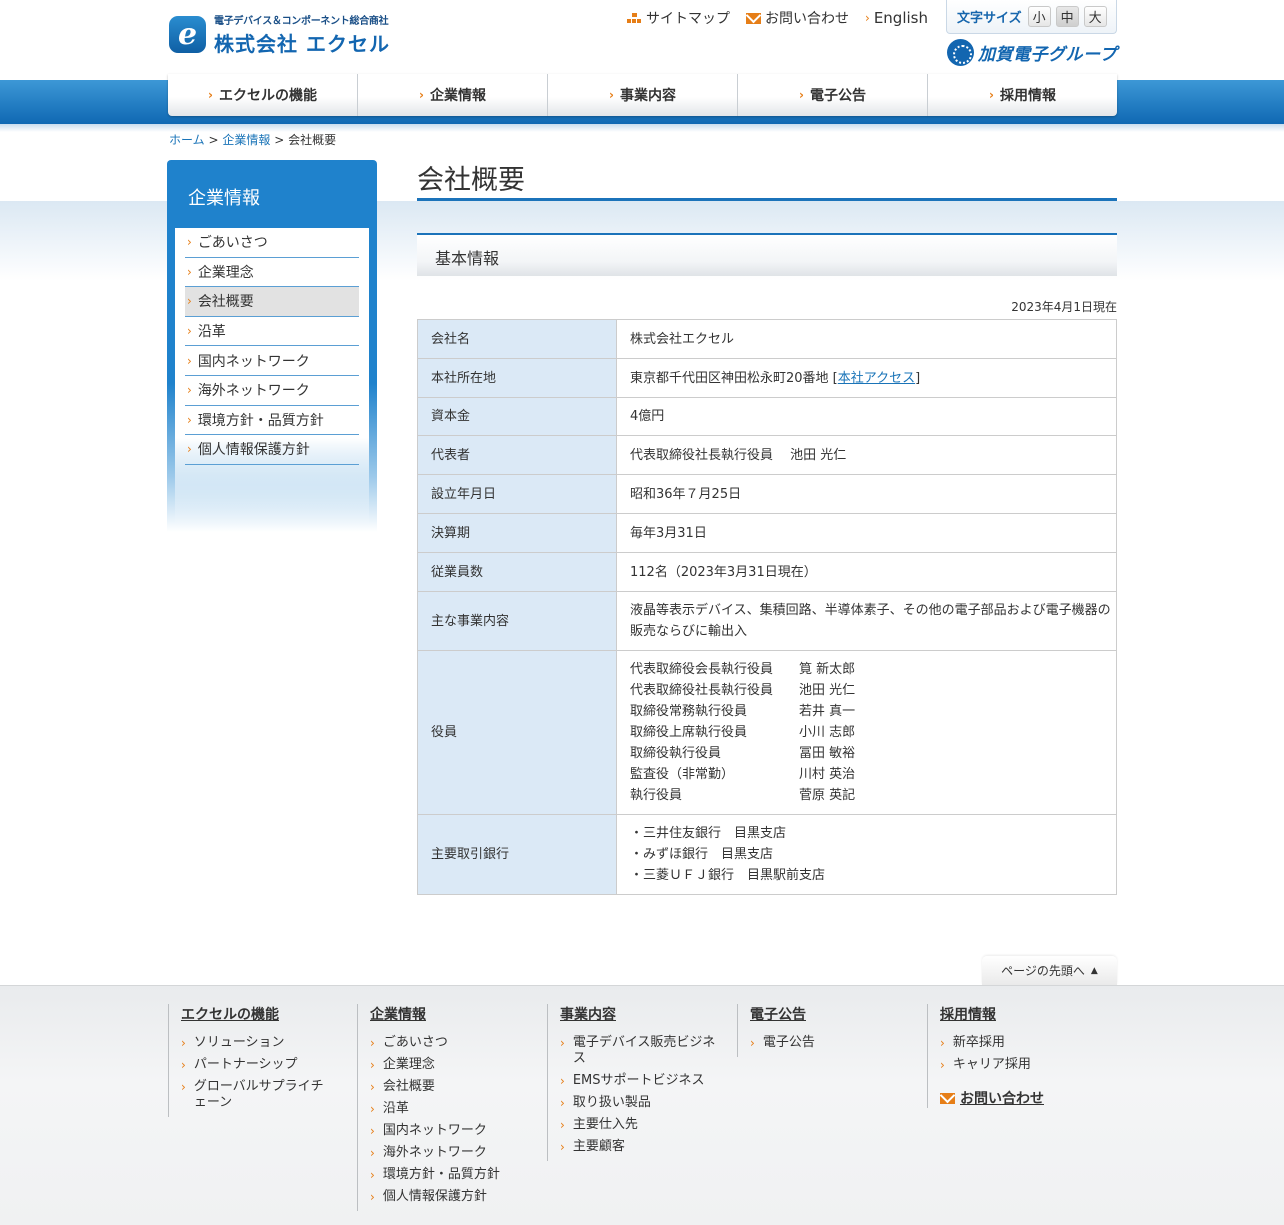  Describe the element at coordinates (1039, 16) in the screenshot. I see `font-size-small-button: 小` at that location.